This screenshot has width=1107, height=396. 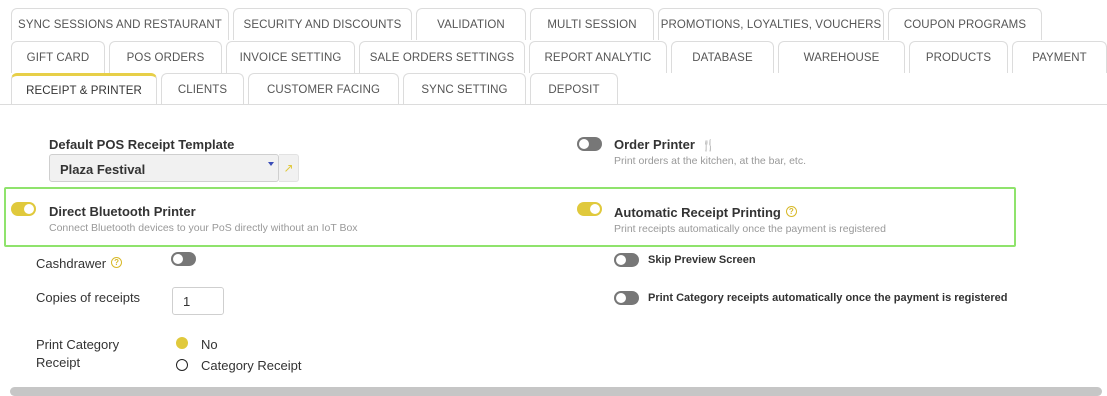 What do you see at coordinates (58, 57) in the screenshot?
I see `tab-gift-card: GIFT CARD` at bounding box center [58, 57].